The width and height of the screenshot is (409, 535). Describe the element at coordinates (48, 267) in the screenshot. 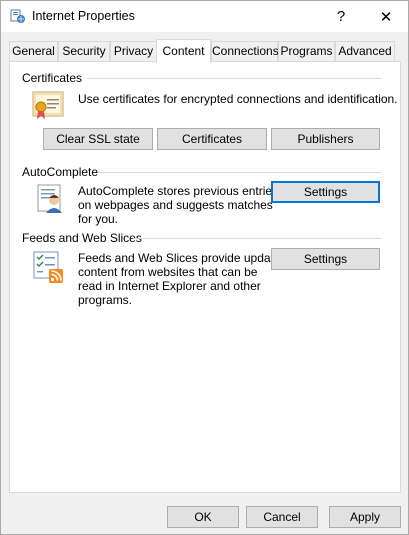

I see `feeds-icon` at that location.